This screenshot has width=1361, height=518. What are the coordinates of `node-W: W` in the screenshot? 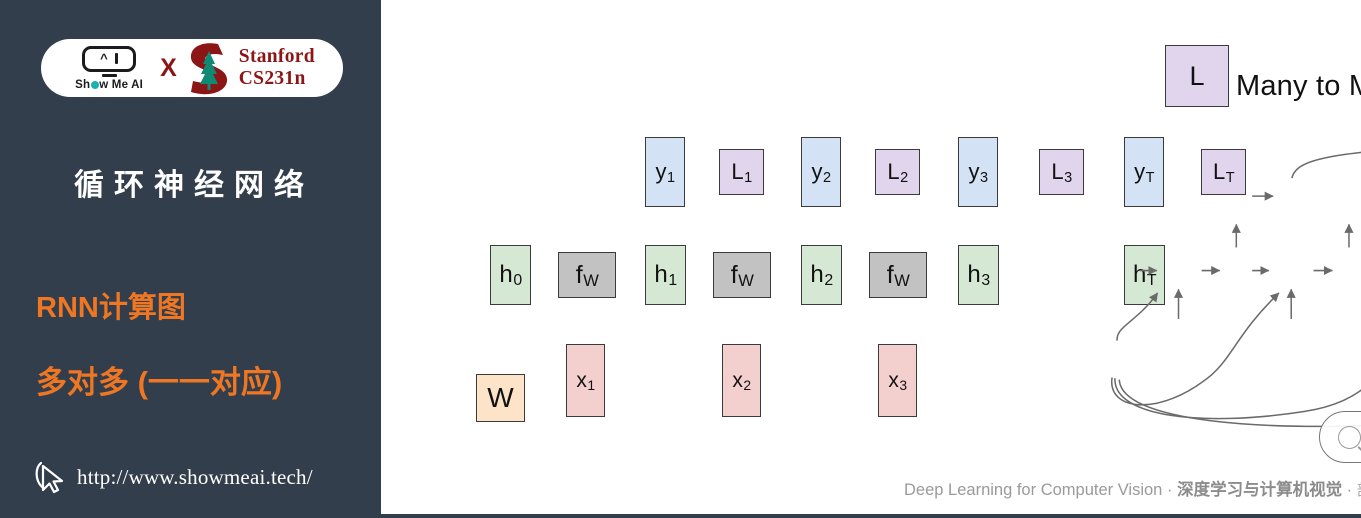 It's located at (500, 398).